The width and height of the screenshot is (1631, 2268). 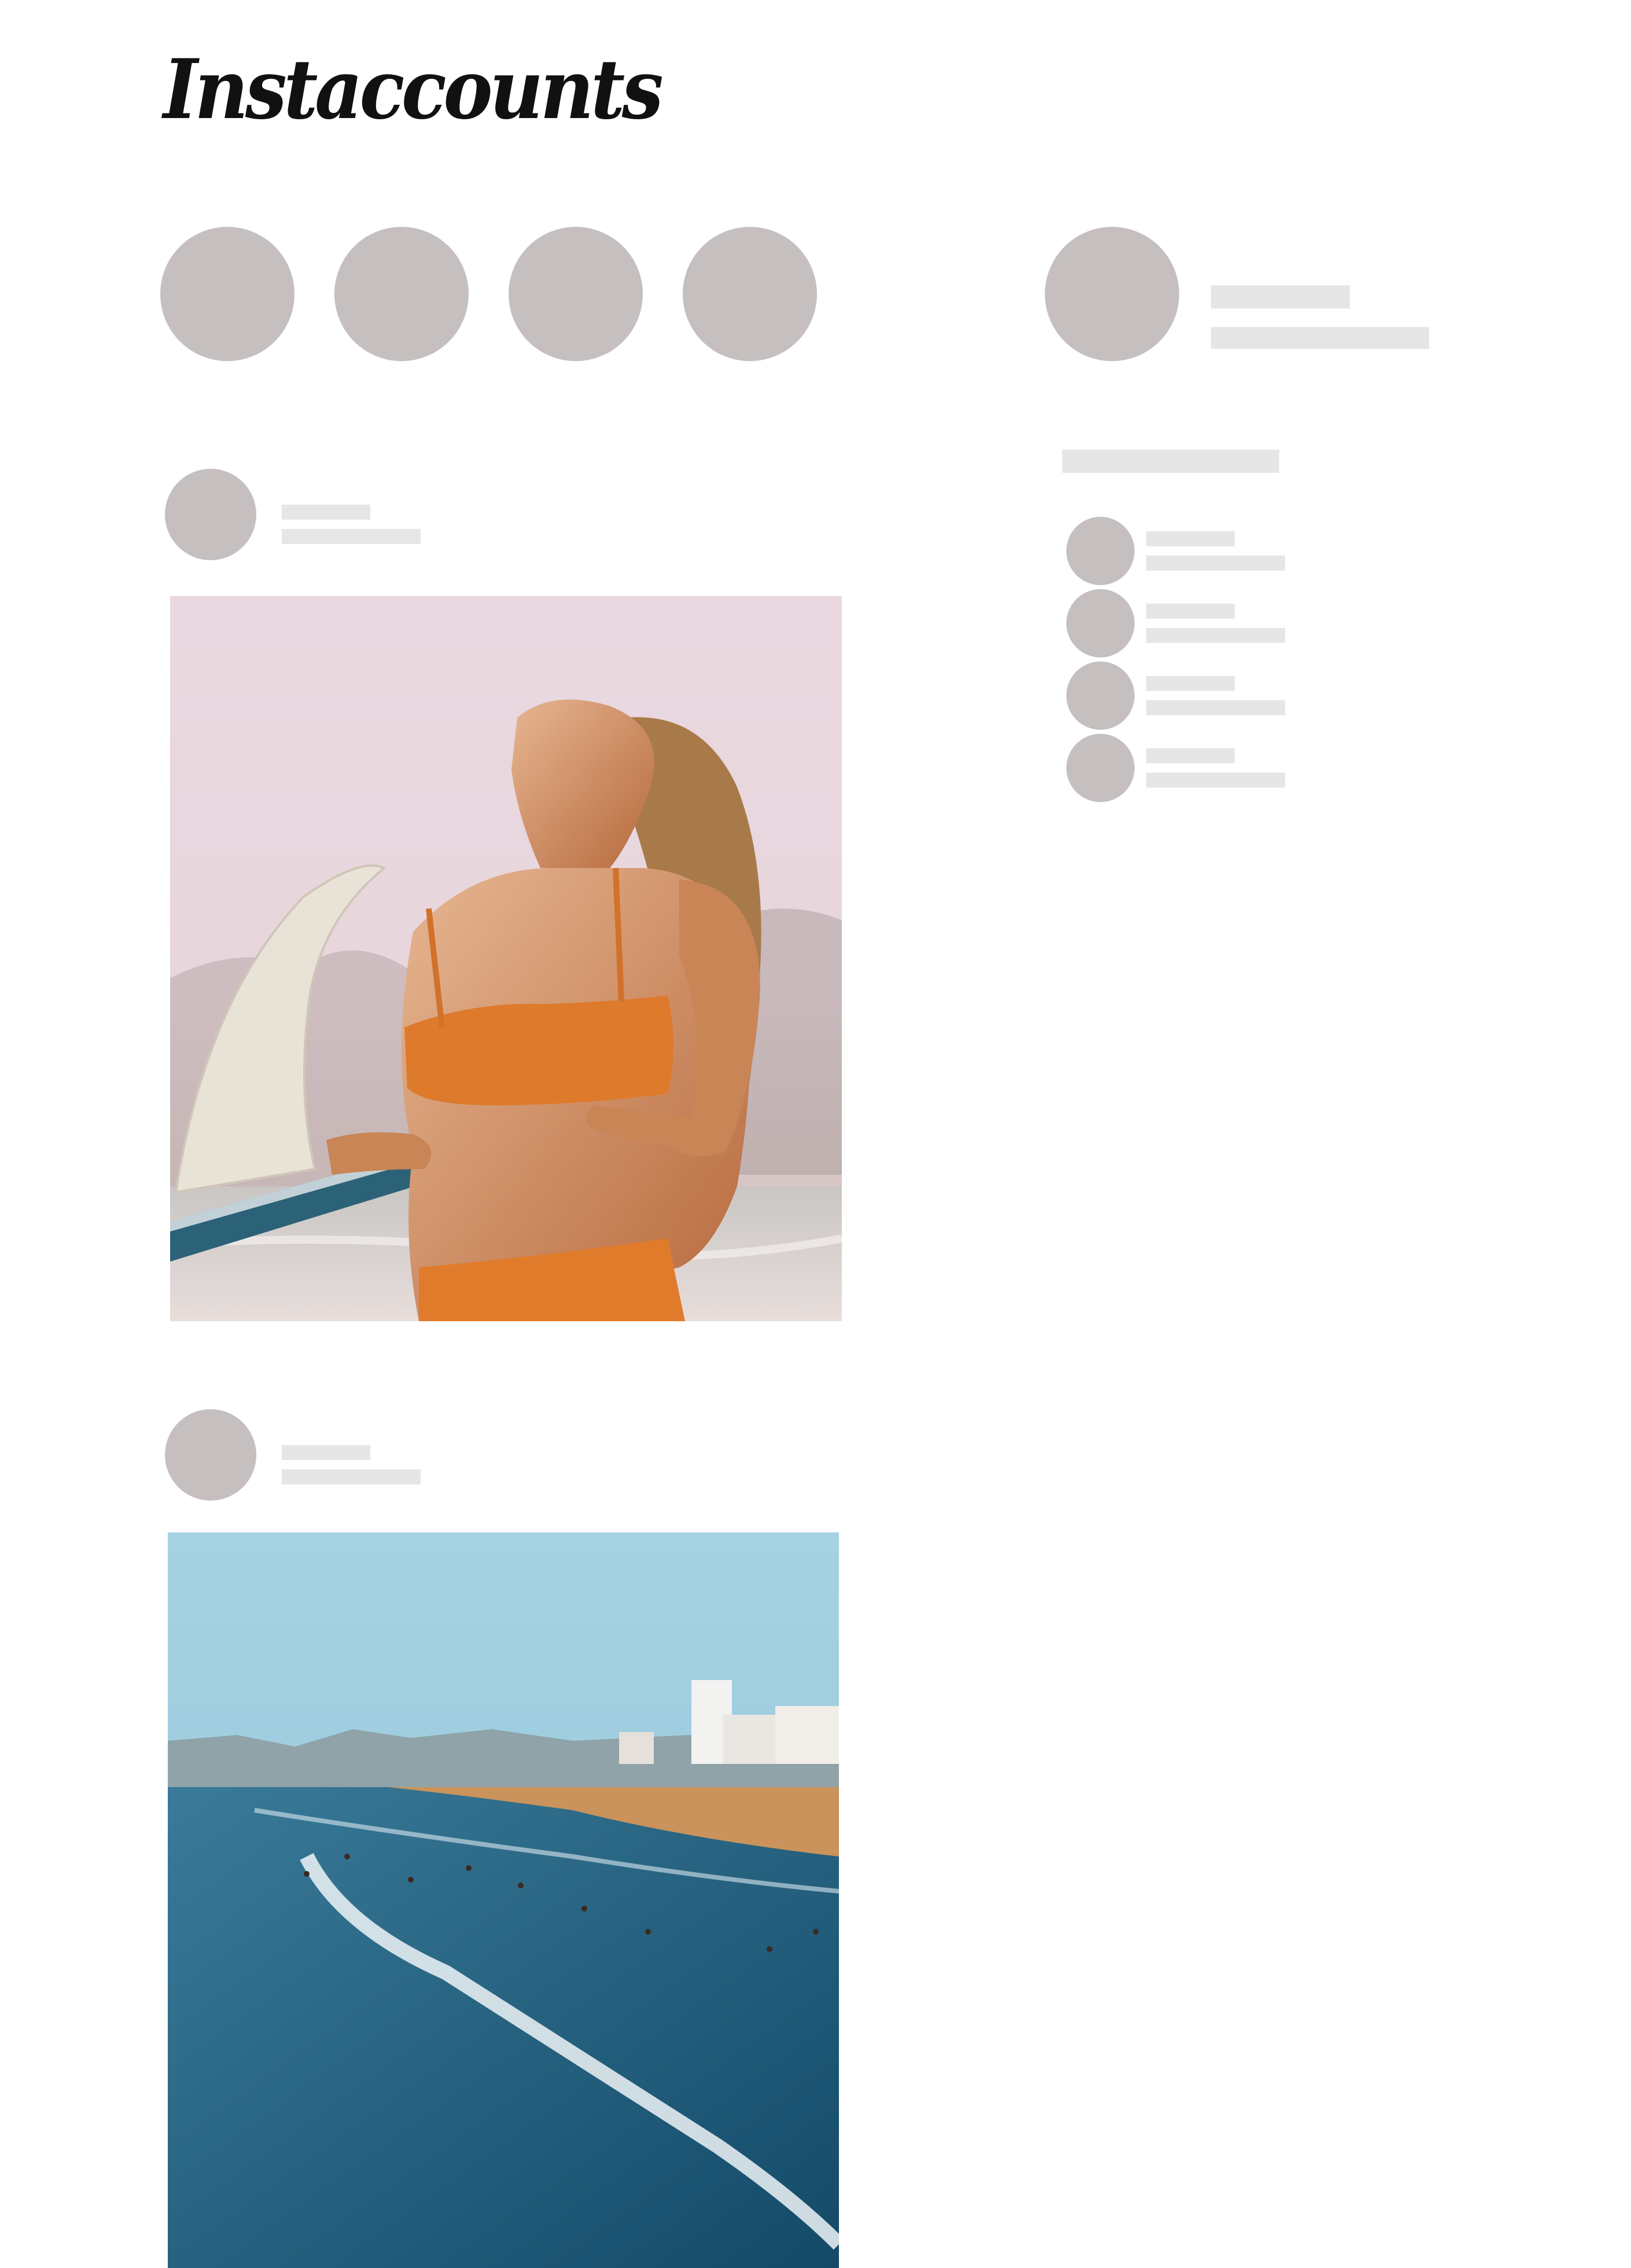 What do you see at coordinates (1112, 294) in the screenshot?
I see `profile-avatar` at bounding box center [1112, 294].